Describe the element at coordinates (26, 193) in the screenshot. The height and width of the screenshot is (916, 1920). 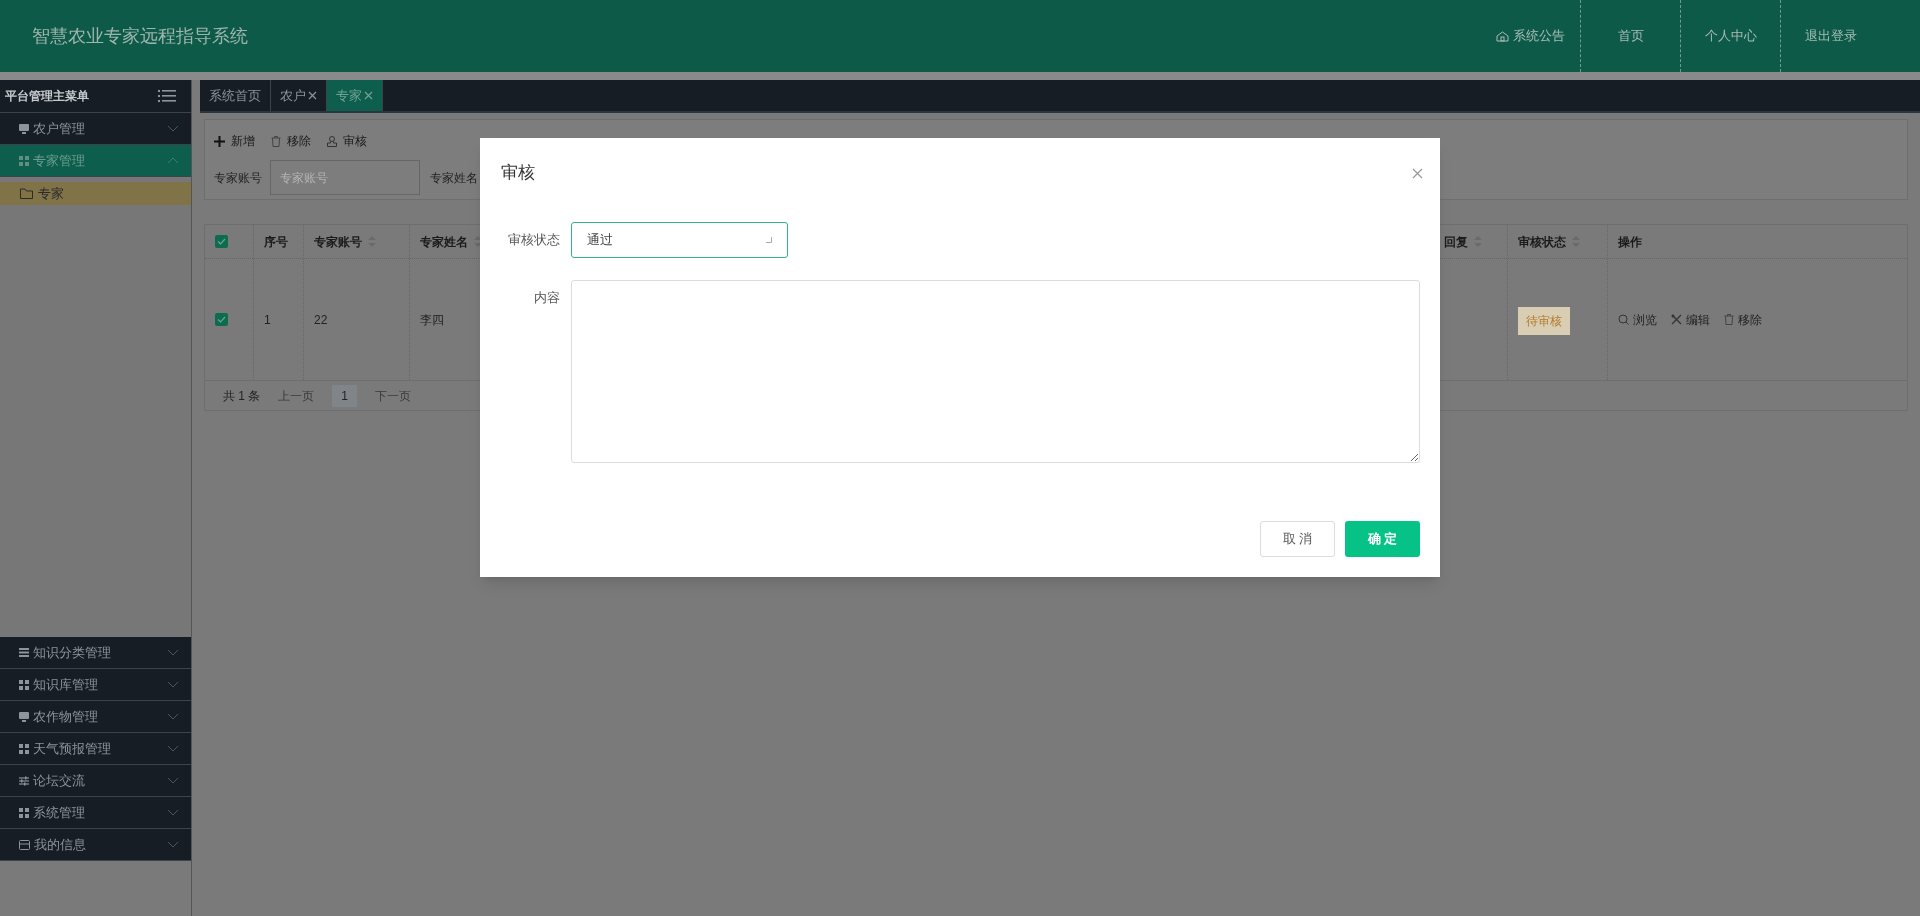
I see `folder-icon` at that location.